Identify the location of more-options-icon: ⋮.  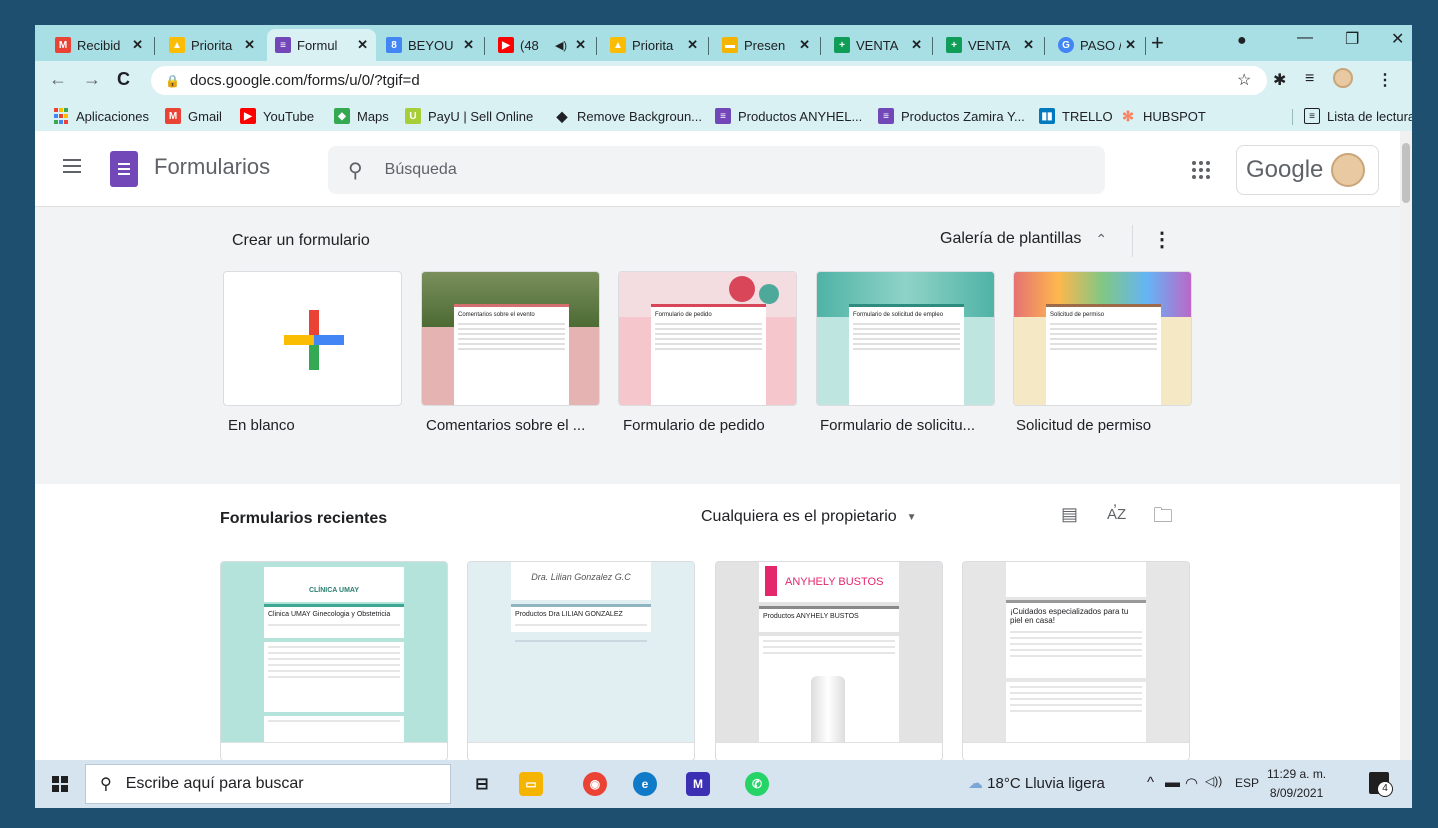
(1162, 239).